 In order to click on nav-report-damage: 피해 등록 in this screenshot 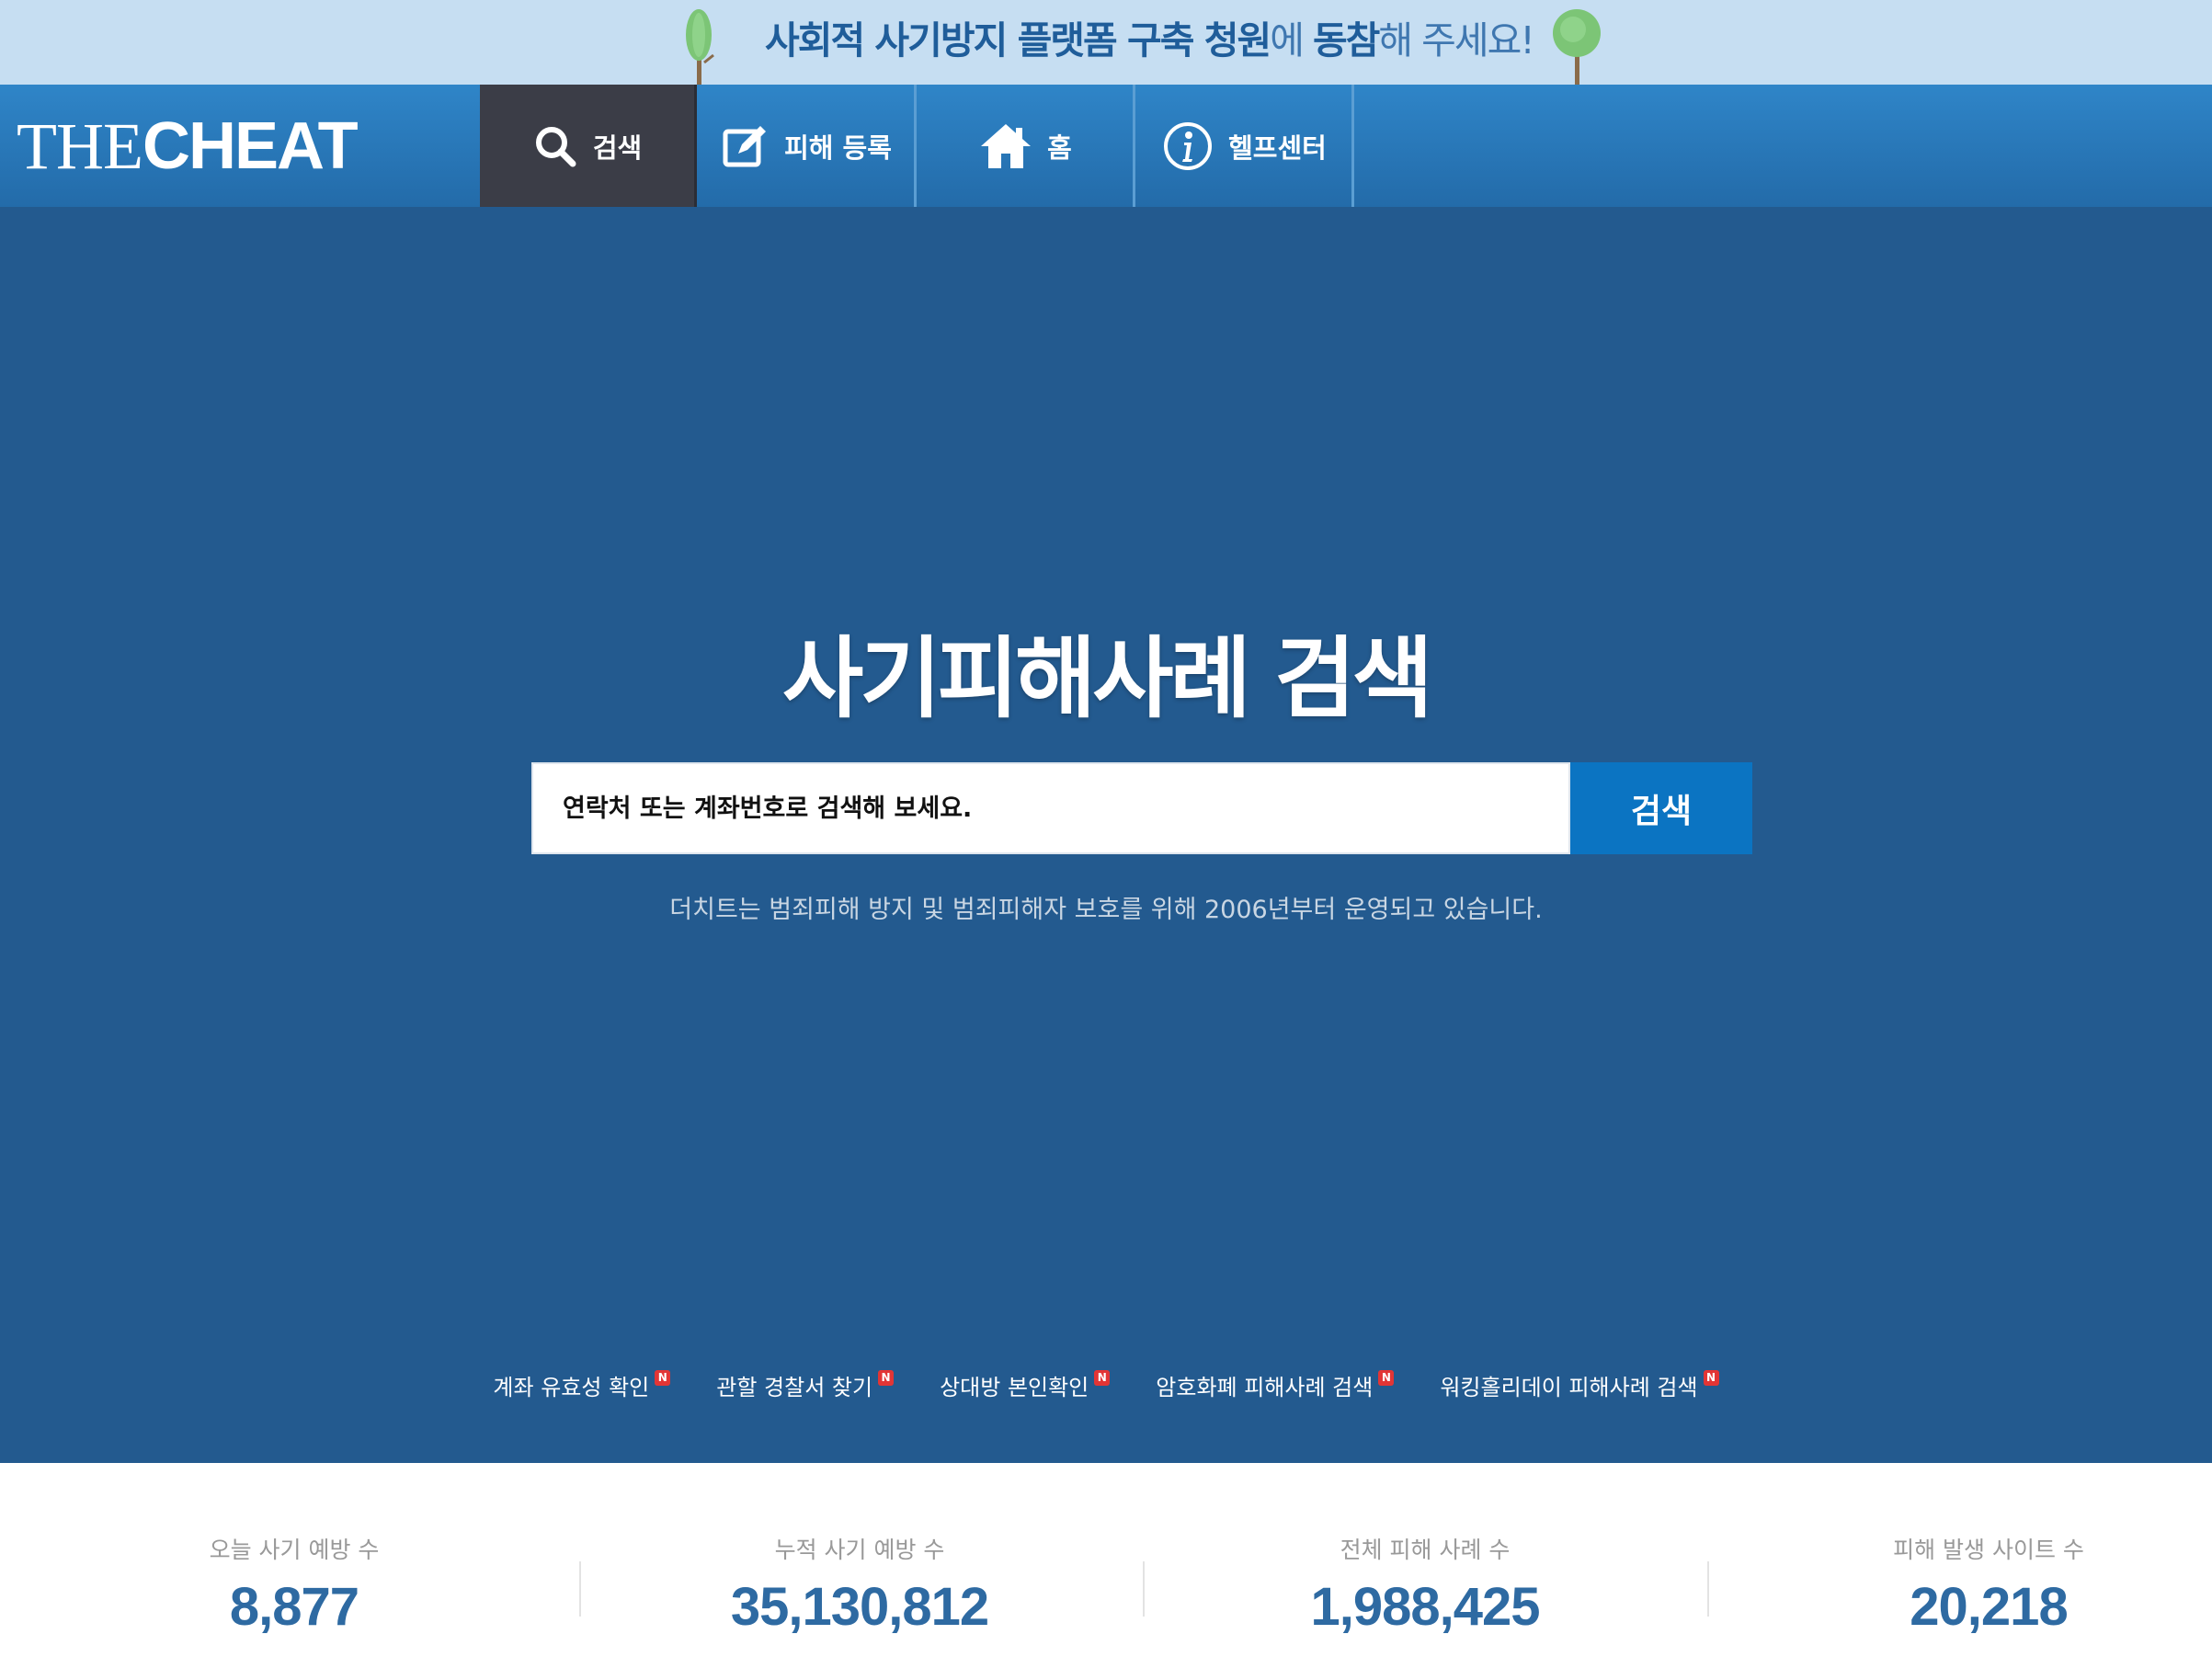, I will do `click(808, 146)`.